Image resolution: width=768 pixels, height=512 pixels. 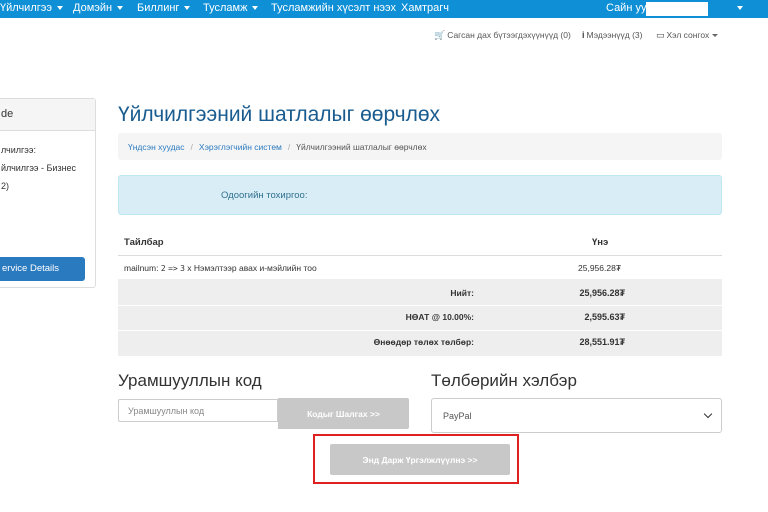 What do you see at coordinates (252, 268) in the screenshot?
I see `row-option-description: x Нэмэлтээр авах и-мэйлийн тоо` at bounding box center [252, 268].